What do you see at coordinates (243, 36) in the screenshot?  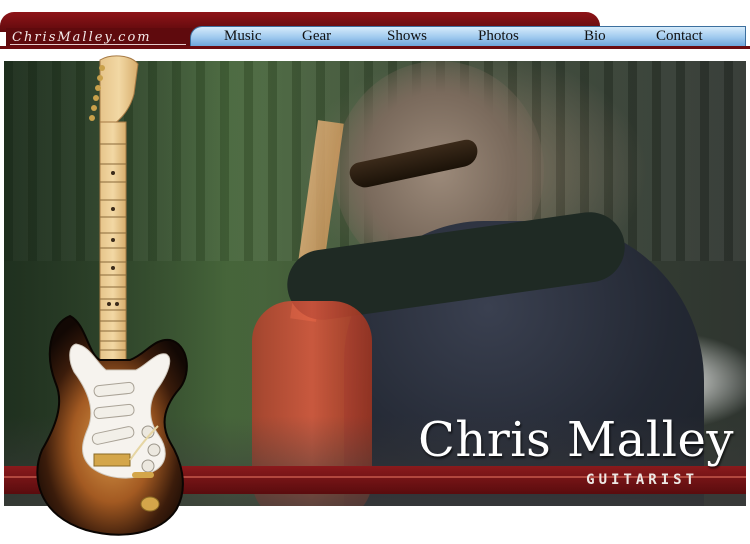 I see `nav-music: Music` at bounding box center [243, 36].